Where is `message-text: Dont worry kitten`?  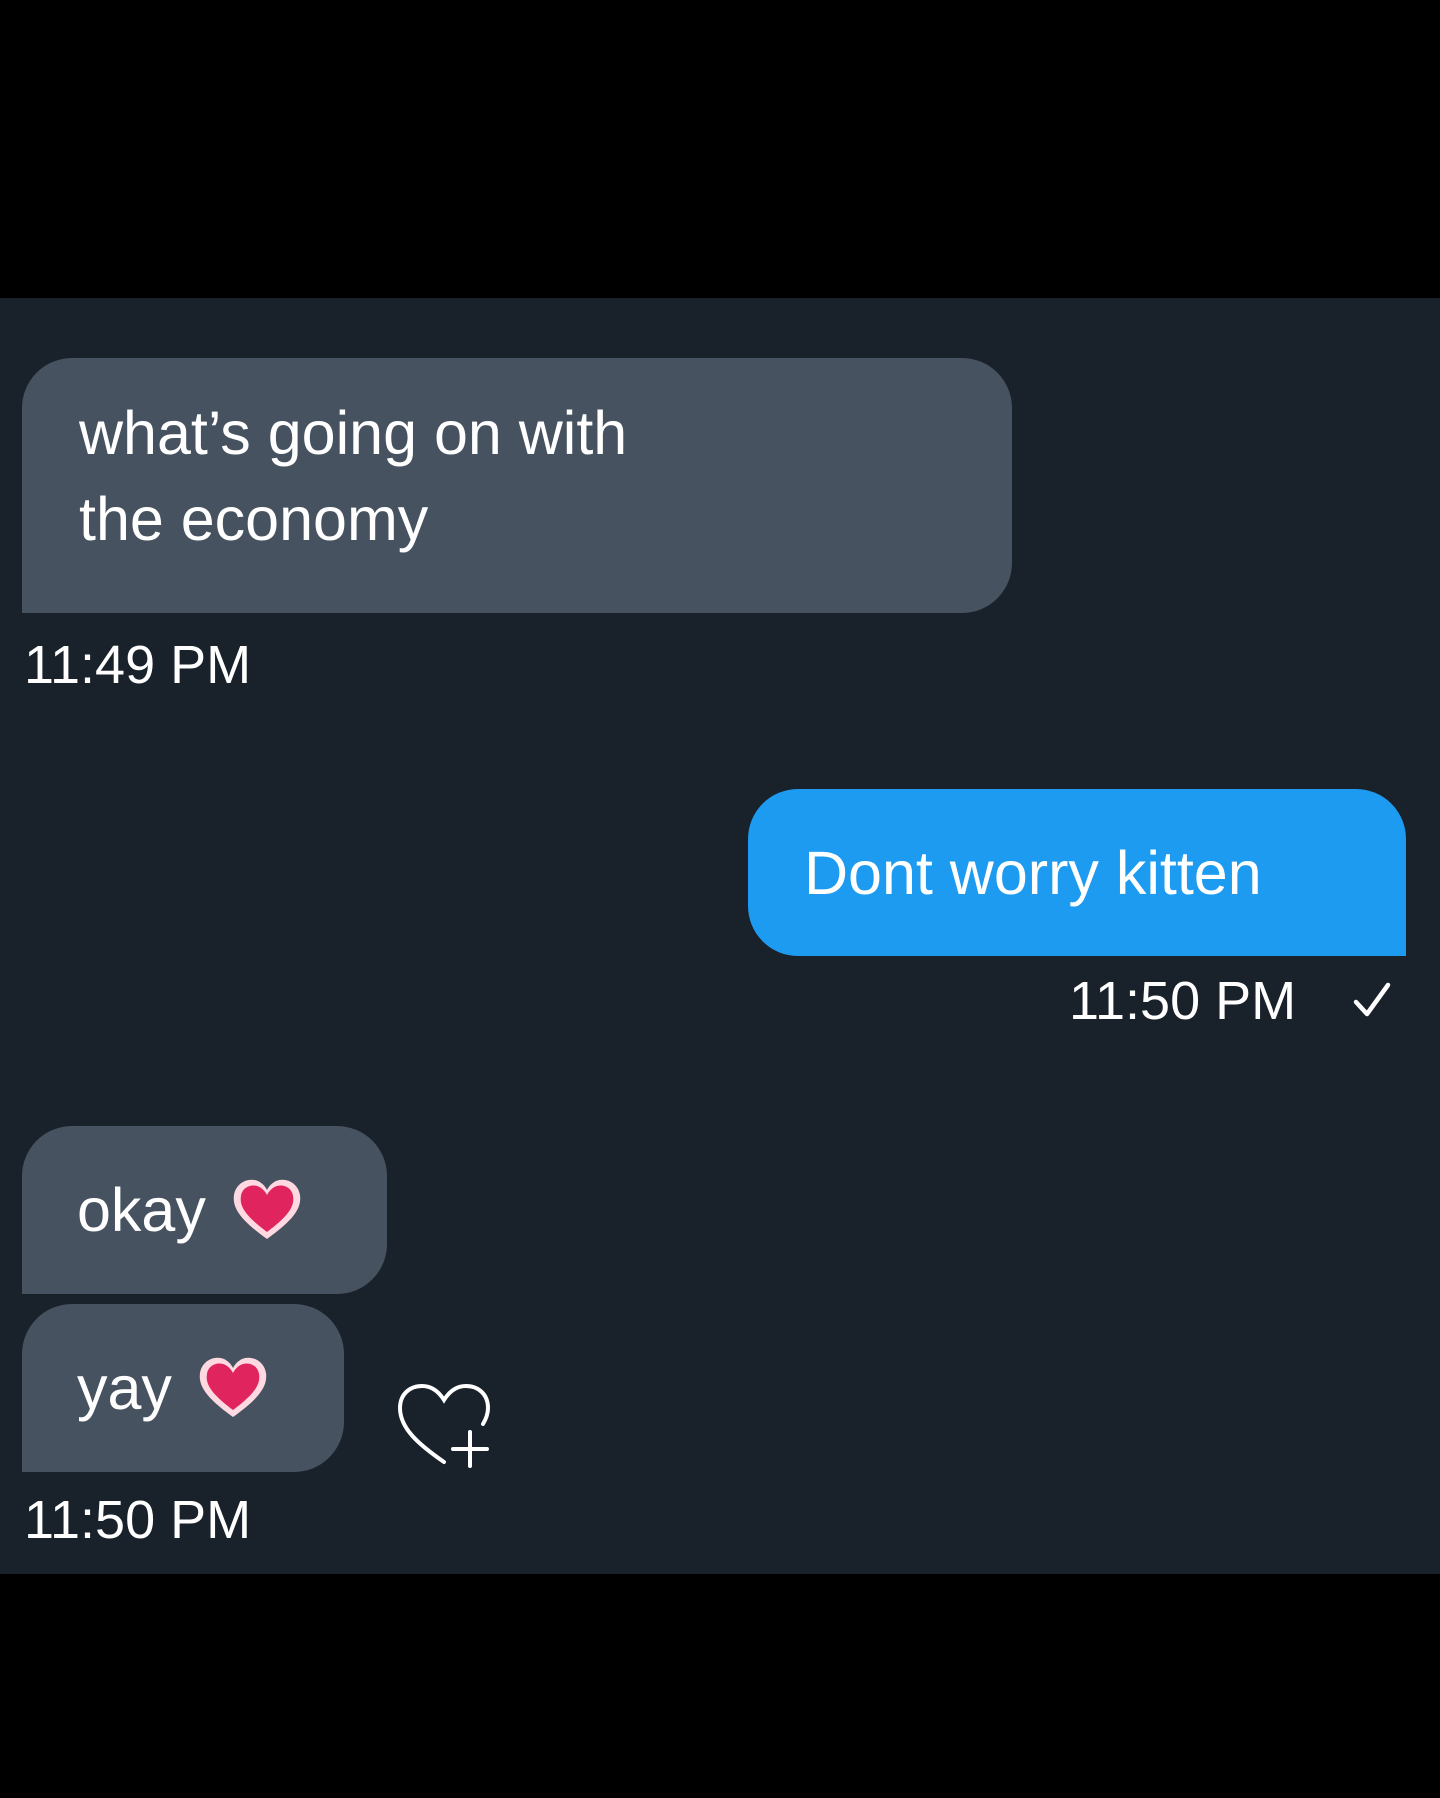
message-text: Dont worry kitten is located at coordinates (1033, 872).